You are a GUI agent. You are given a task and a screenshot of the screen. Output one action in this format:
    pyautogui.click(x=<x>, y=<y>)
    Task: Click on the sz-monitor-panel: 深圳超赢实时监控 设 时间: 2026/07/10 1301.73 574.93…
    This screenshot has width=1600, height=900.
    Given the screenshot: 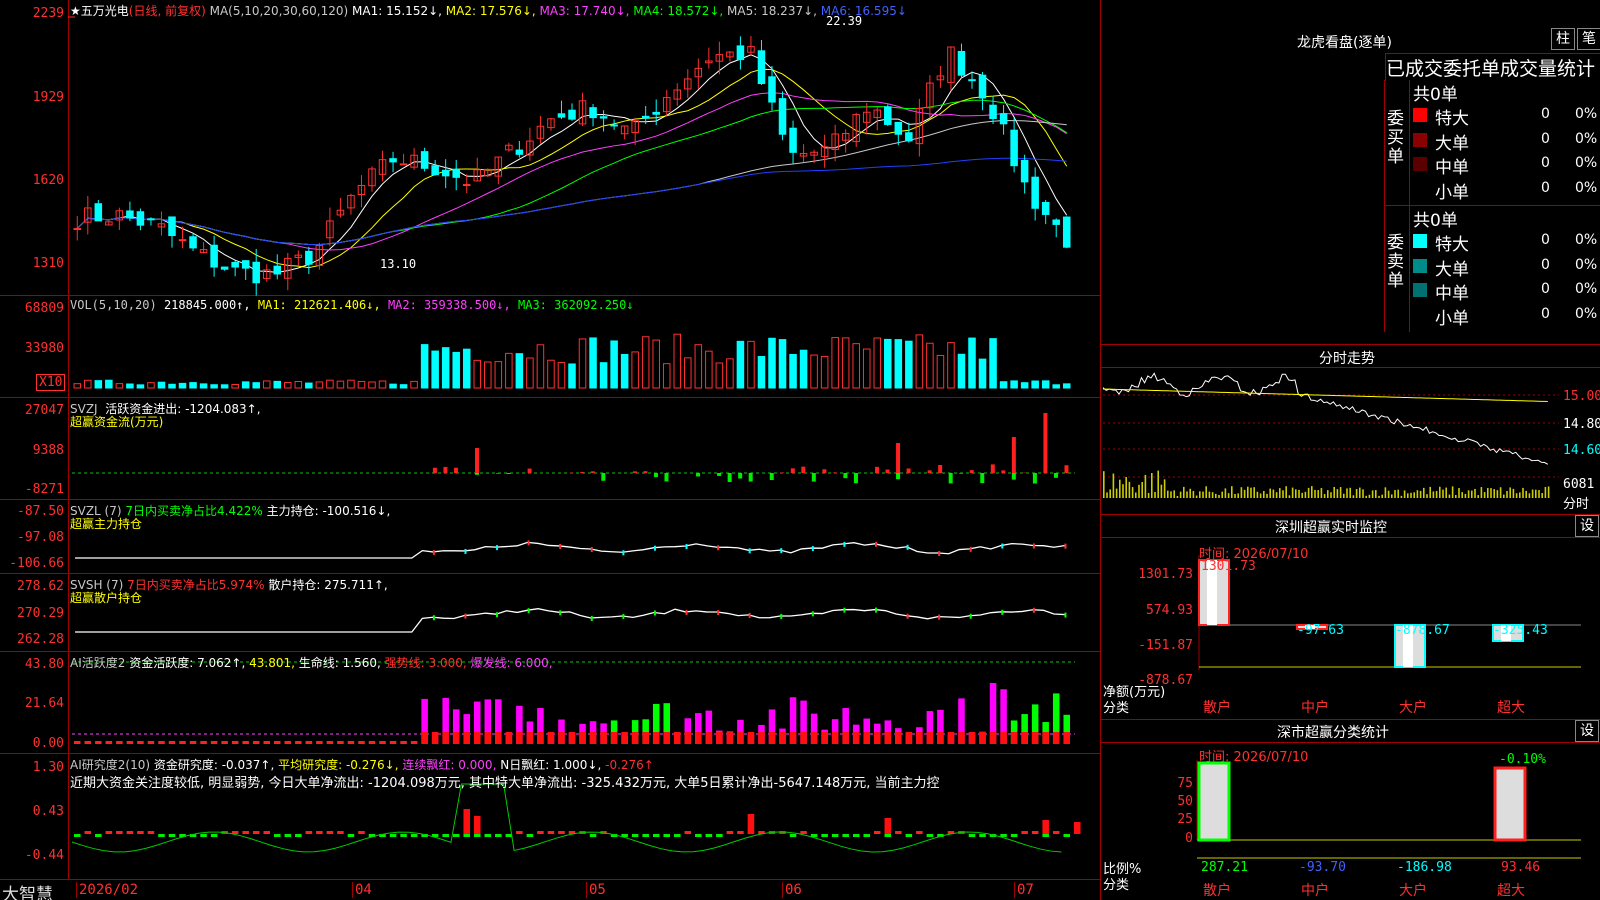 What is the action you would take?
    pyautogui.click(x=1350, y=617)
    